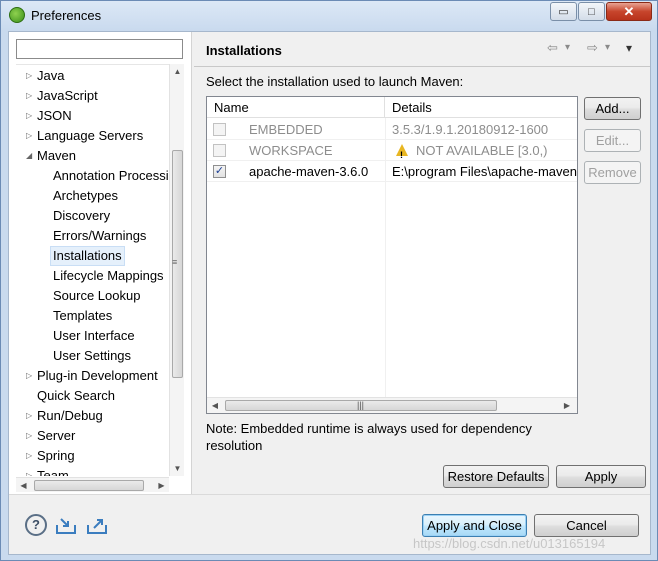 The height and width of the screenshot is (561, 658). I want to click on grip-icon: |||, so click(361, 405).